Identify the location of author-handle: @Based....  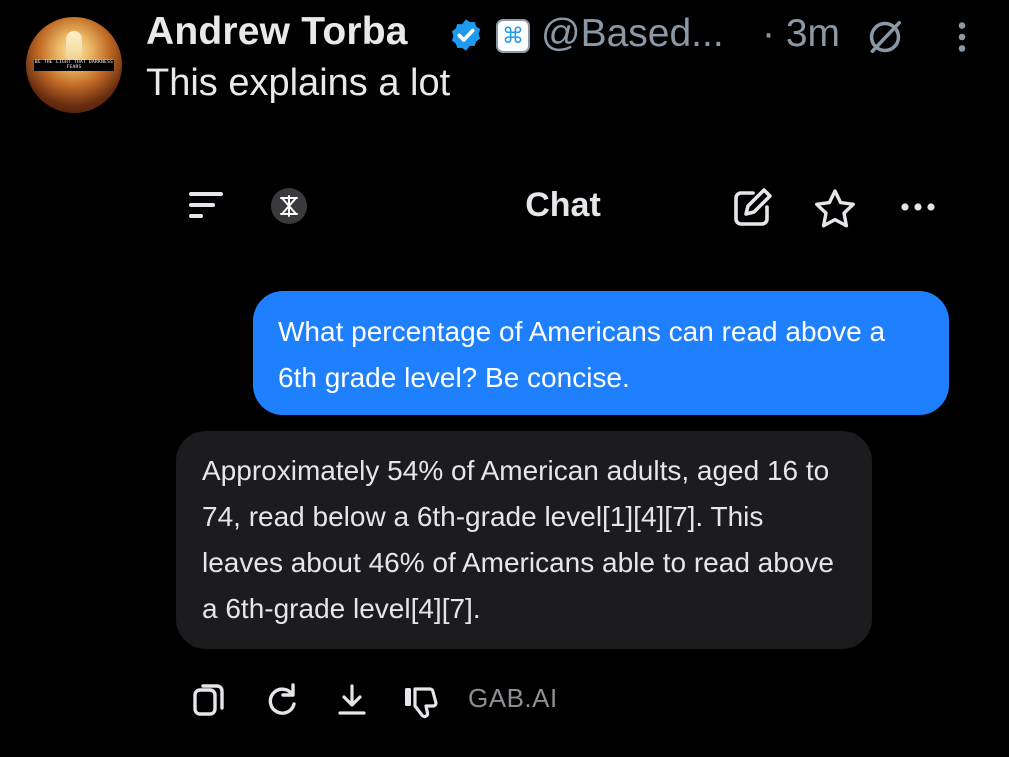
(632, 34).